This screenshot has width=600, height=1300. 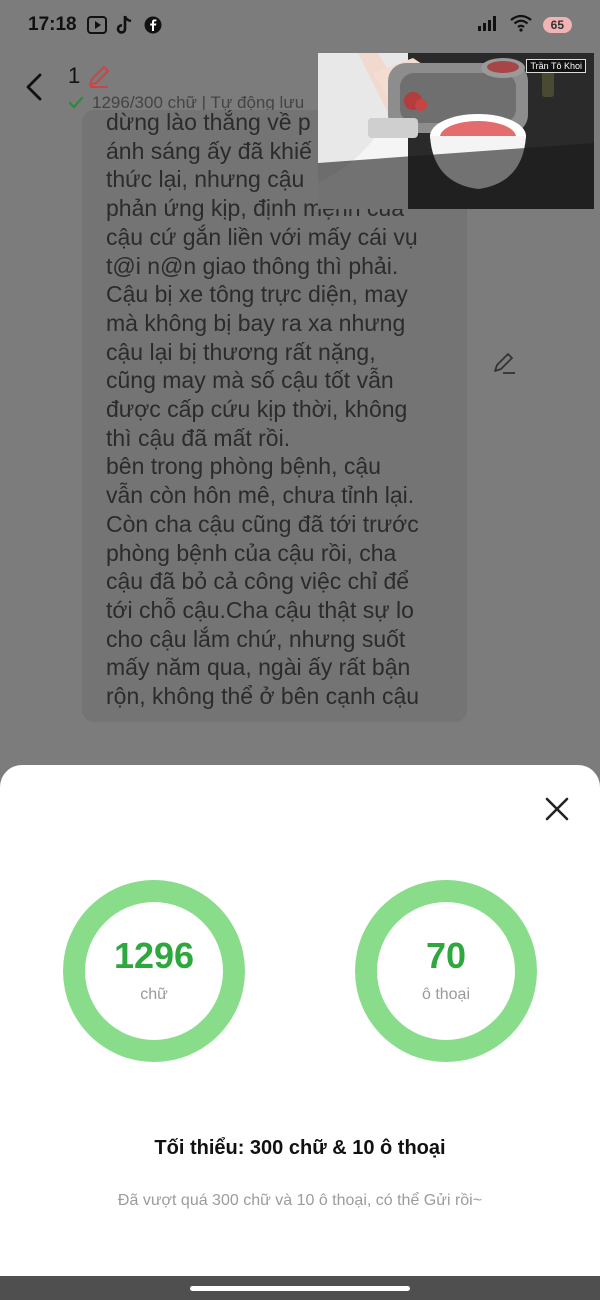 I want to click on back-icon, so click(x=35, y=87).